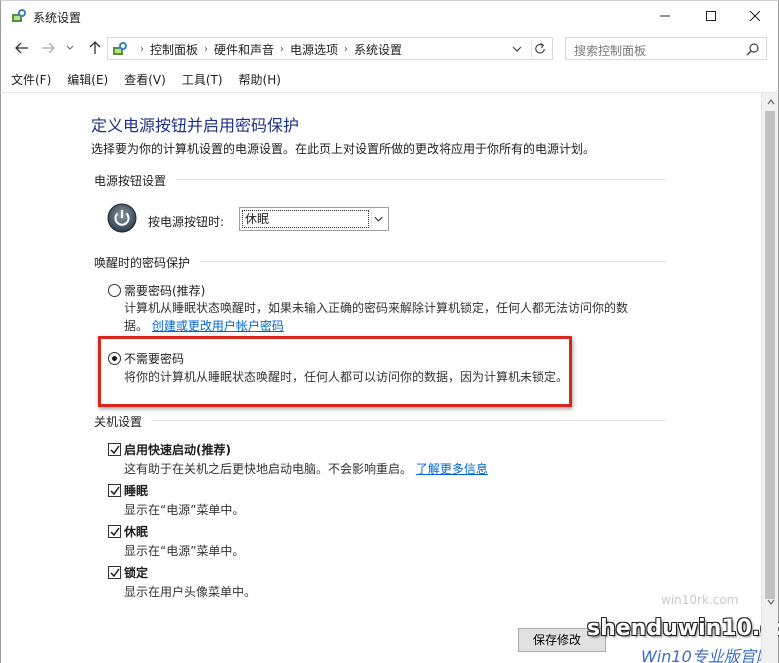 The height and width of the screenshot is (663, 779). I want to click on checkbox-hibernate, so click(114, 531).